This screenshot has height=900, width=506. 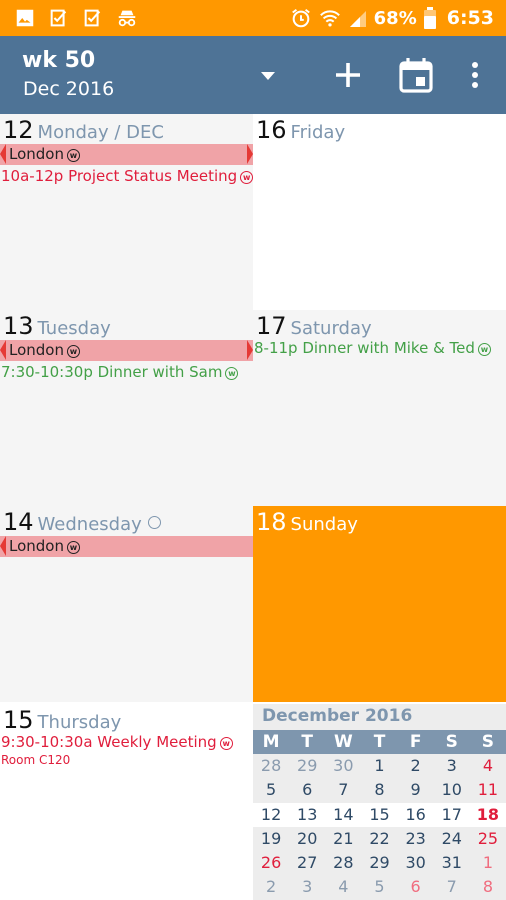 I want to click on date-cell: 14, so click(x=343, y=815).